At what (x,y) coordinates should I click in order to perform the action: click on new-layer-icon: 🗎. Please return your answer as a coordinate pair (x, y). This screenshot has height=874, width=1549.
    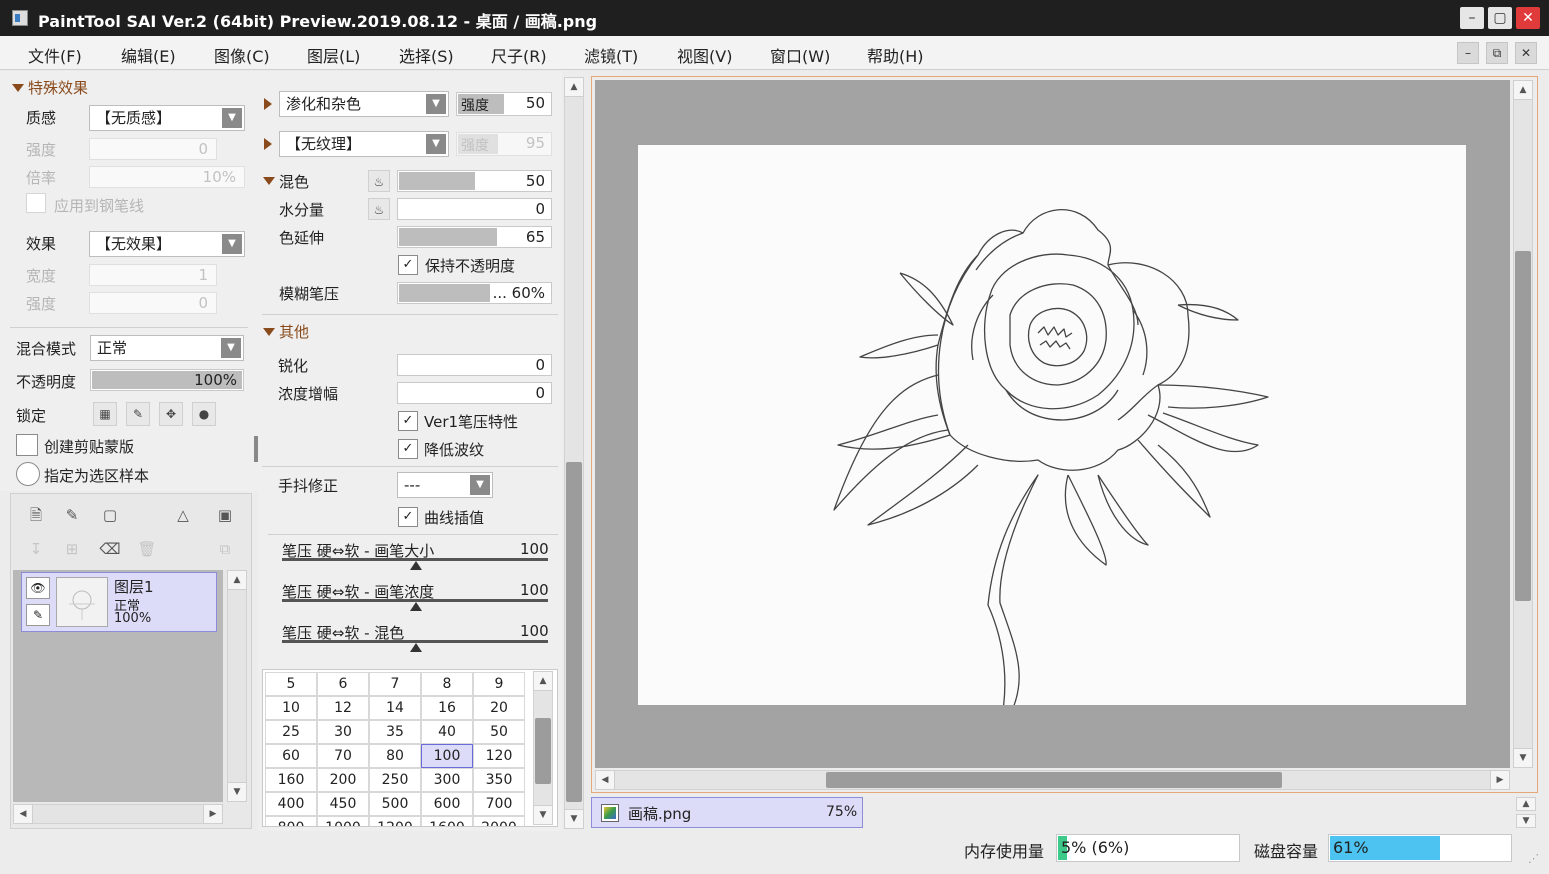
    Looking at the image, I should click on (36, 515).